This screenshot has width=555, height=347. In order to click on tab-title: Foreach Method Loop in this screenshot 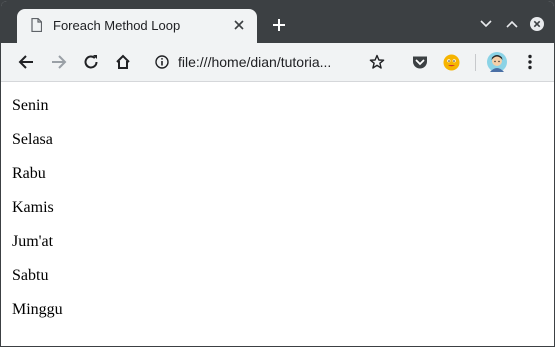, I will do `click(117, 25)`.